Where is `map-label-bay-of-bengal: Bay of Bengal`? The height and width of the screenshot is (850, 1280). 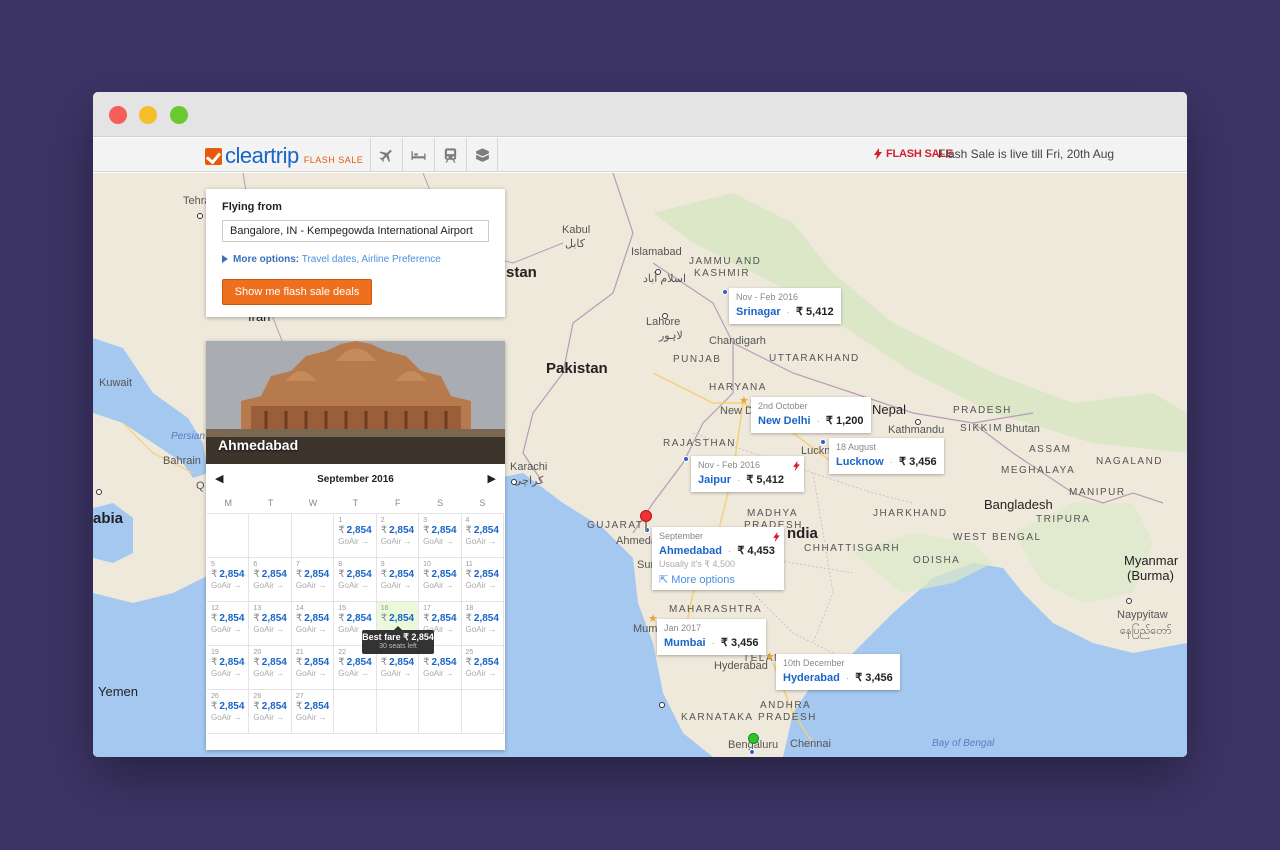
map-label-bay-of-bengal: Bay of Bengal is located at coordinates (963, 743).